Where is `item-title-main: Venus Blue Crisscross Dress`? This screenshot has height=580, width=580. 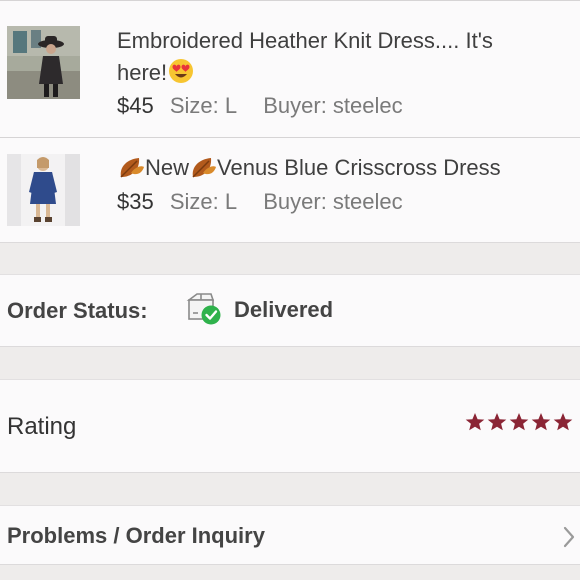 item-title-main: Venus Blue Crisscross Dress is located at coordinates (359, 167).